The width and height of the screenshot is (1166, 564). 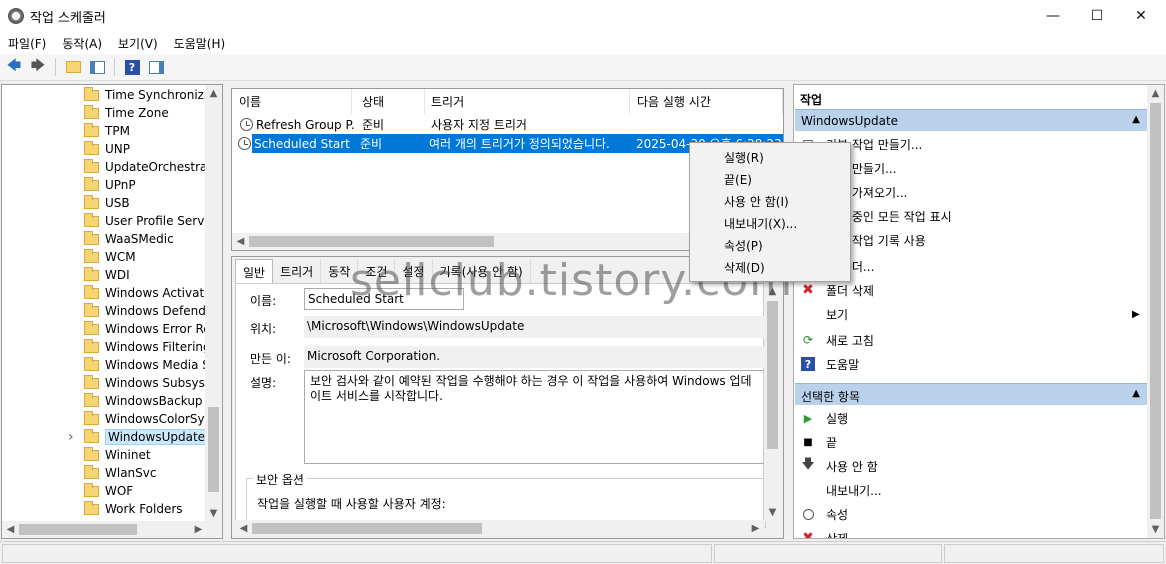 What do you see at coordinates (1053, 16) in the screenshot?
I see `minimize-button: —` at bounding box center [1053, 16].